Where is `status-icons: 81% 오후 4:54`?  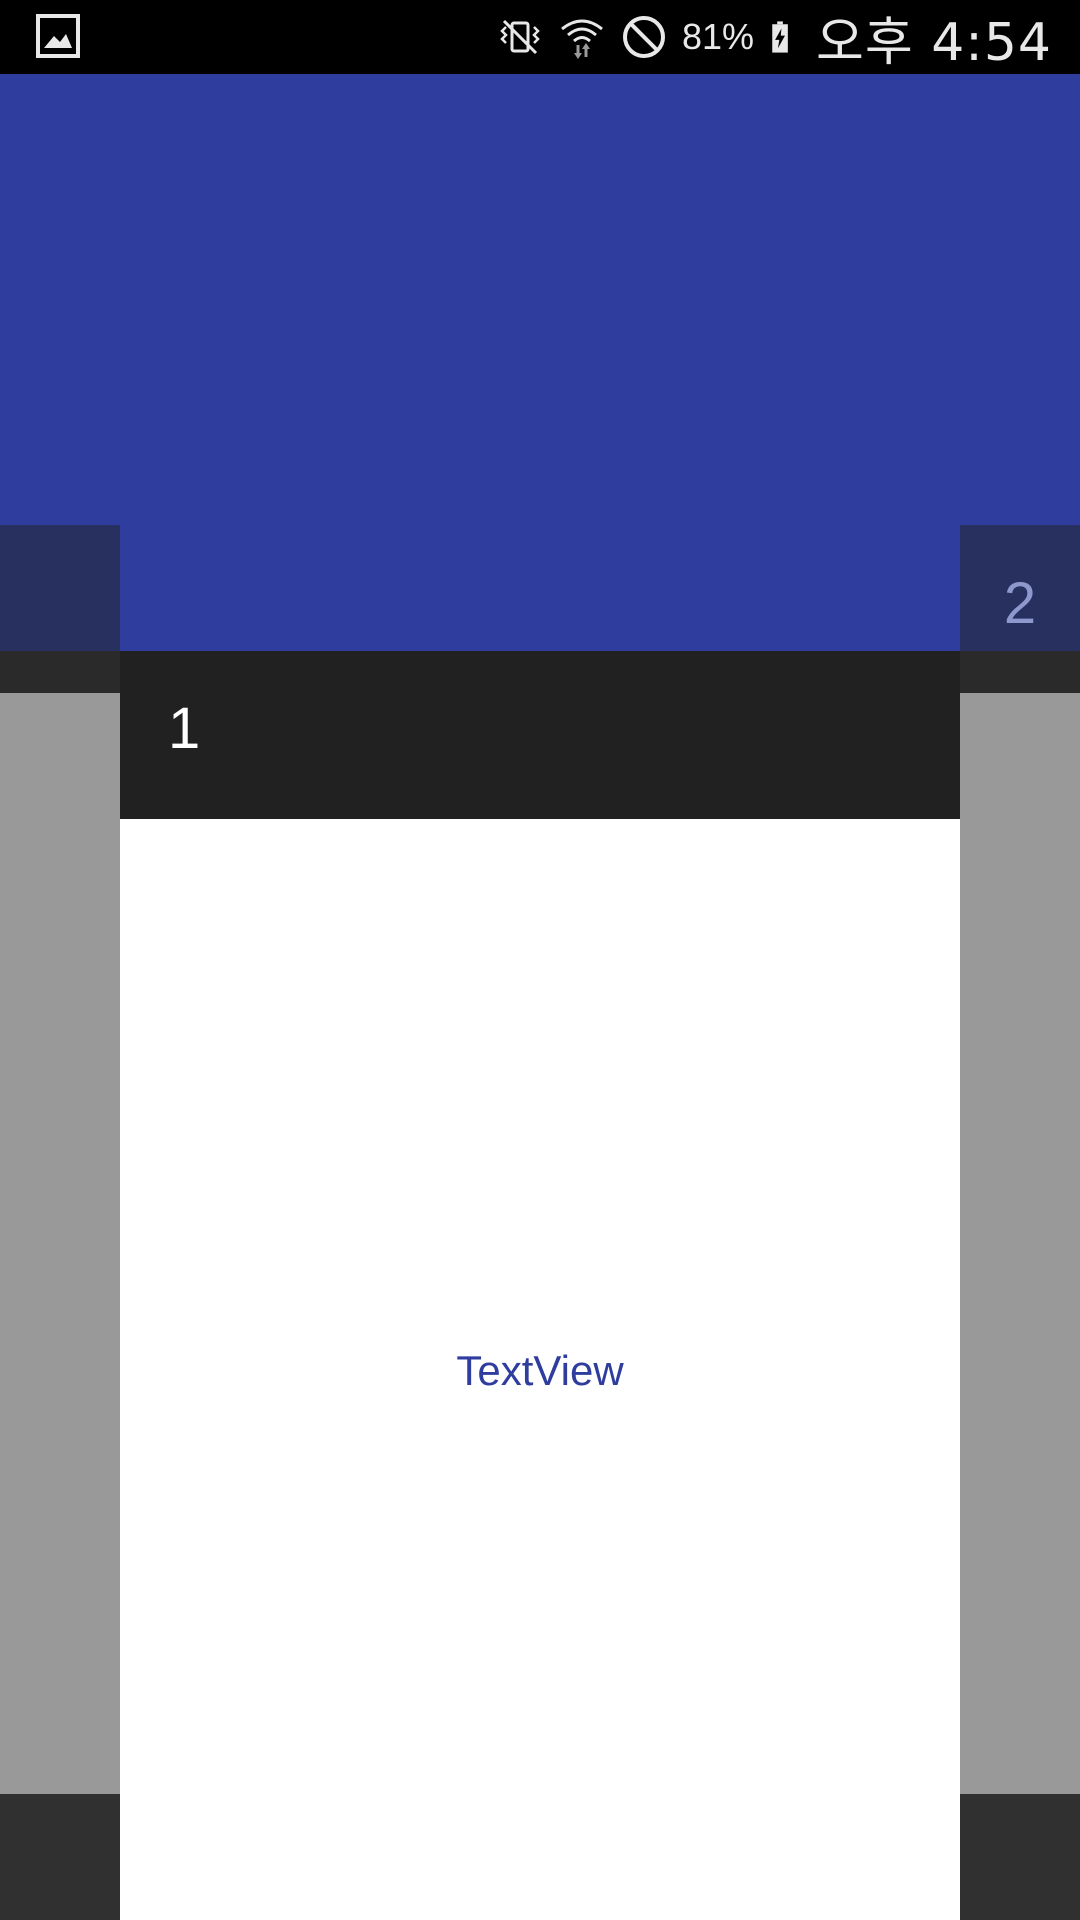 status-icons: 81% 오후 4:54 is located at coordinates (774, 37).